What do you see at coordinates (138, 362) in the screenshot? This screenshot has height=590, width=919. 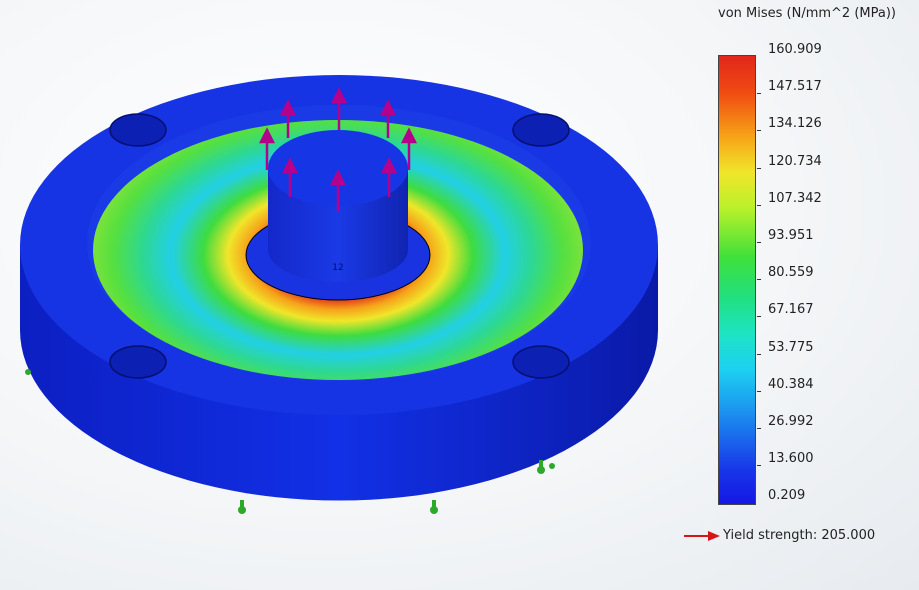 I see `bolt-hole-bottom-left` at bounding box center [138, 362].